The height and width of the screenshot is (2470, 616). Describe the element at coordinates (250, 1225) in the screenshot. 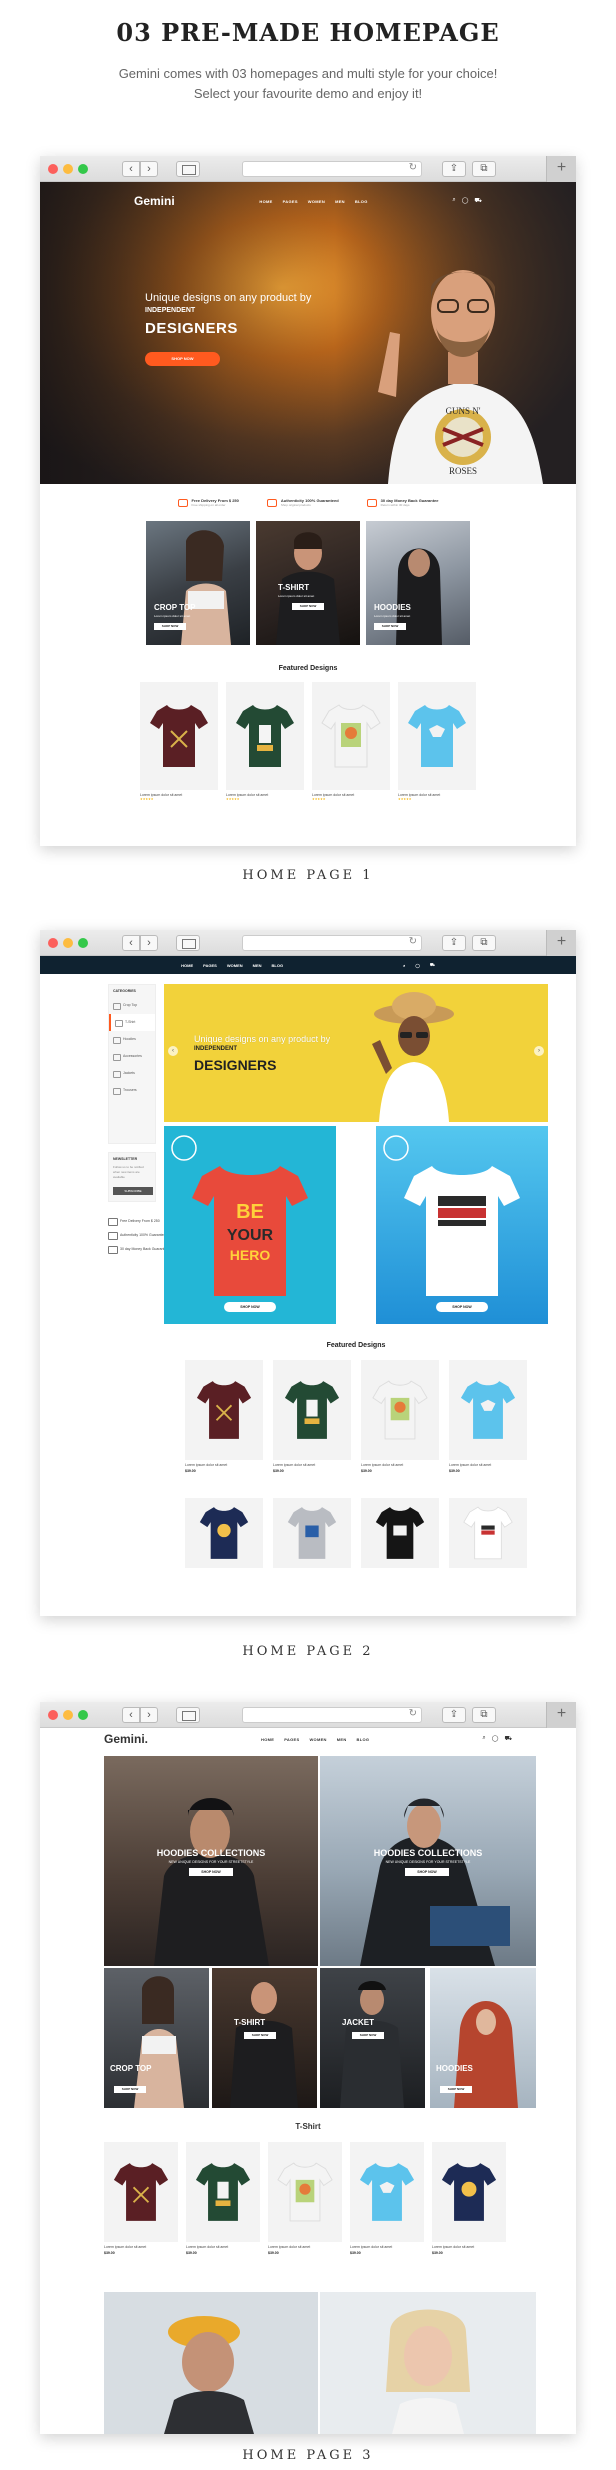

I see `banner-be-your-own-hero: BE YOUR HERO SHOP NOW` at that location.